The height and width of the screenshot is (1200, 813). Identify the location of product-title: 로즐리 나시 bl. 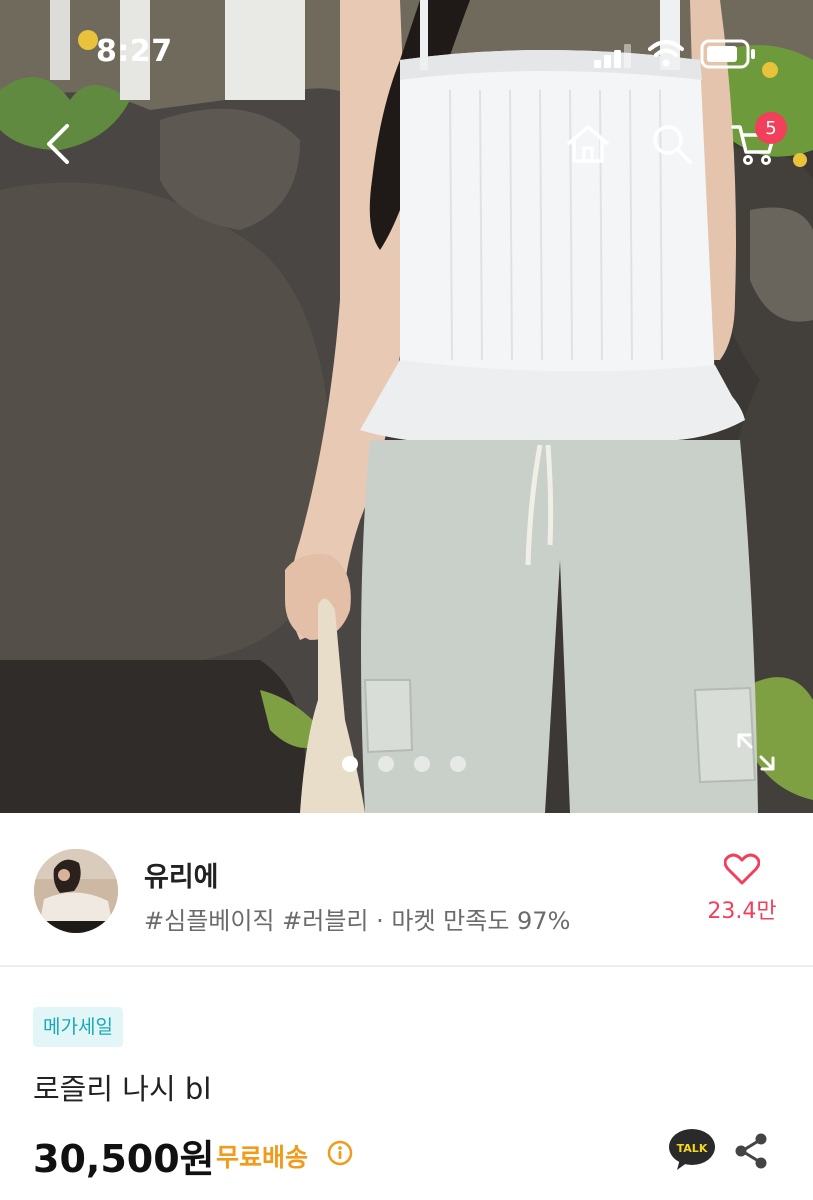
(122, 1089).